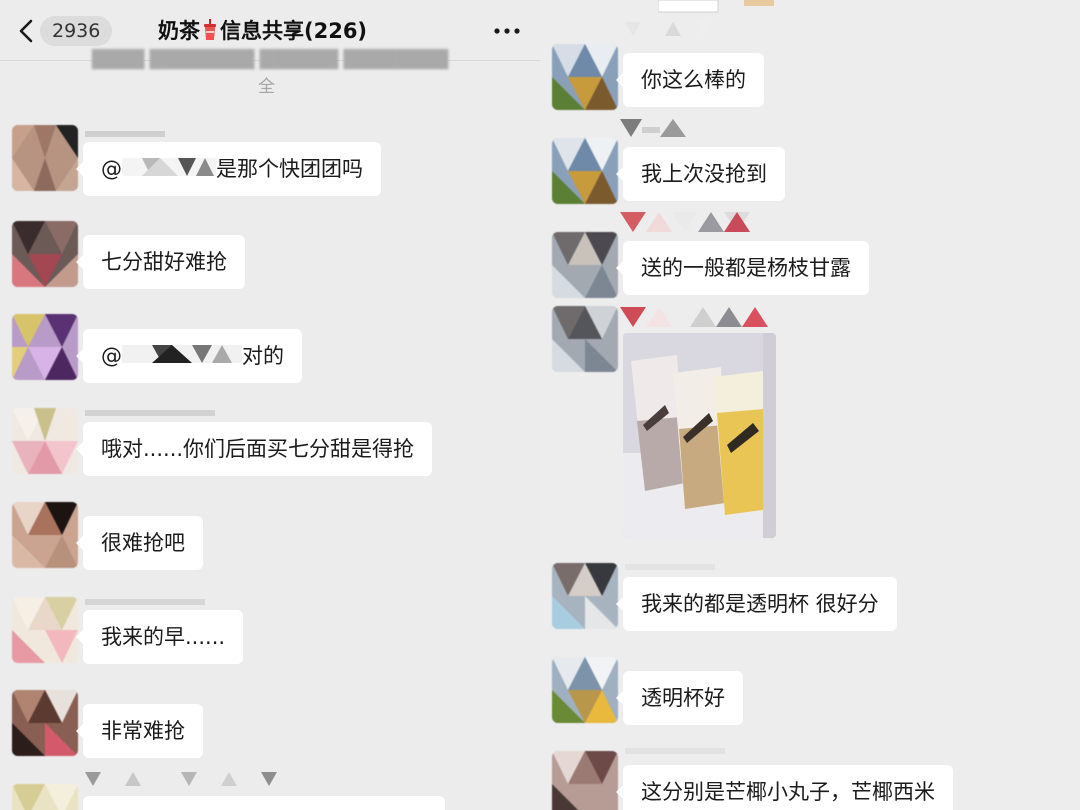 The width and height of the screenshot is (1080, 810). What do you see at coordinates (289, 169) in the screenshot?
I see `message-text: 是那个快团团吗` at bounding box center [289, 169].